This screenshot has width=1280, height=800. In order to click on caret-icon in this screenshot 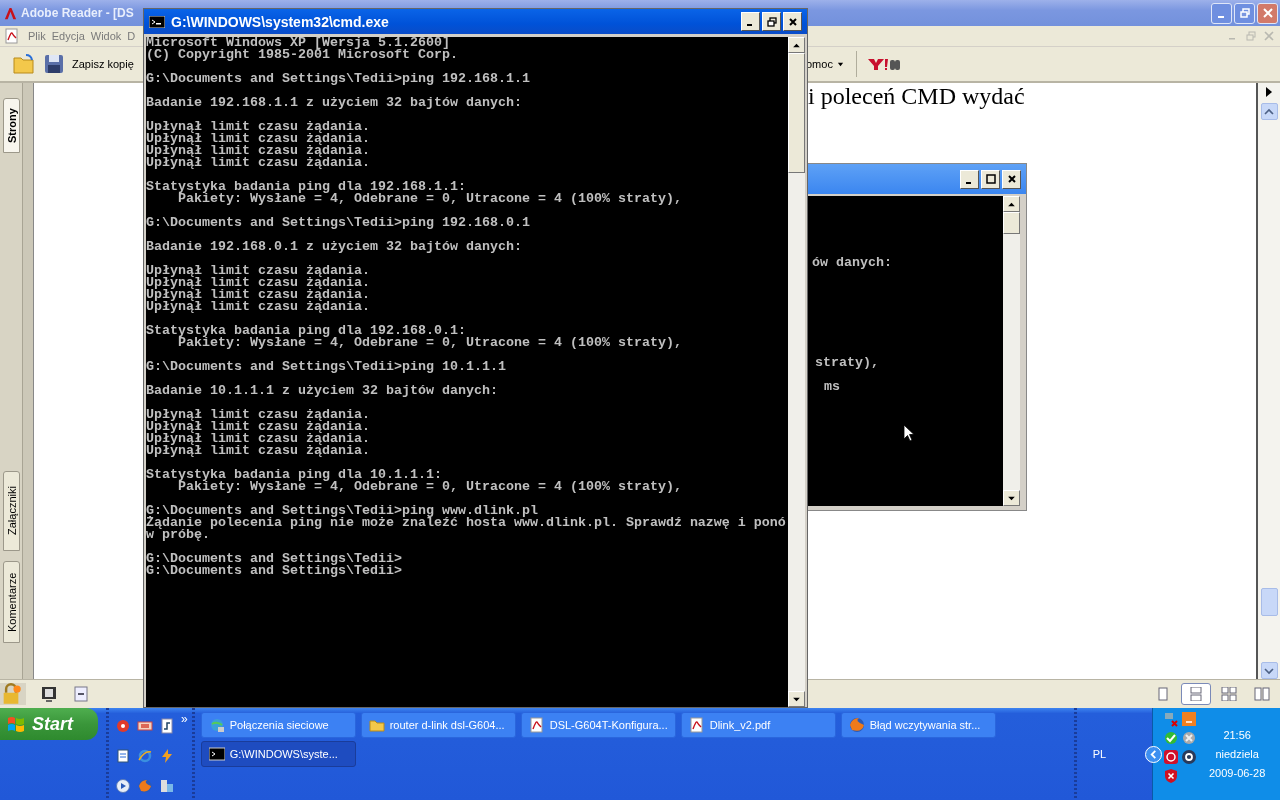, I will do `click(840, 64)`.